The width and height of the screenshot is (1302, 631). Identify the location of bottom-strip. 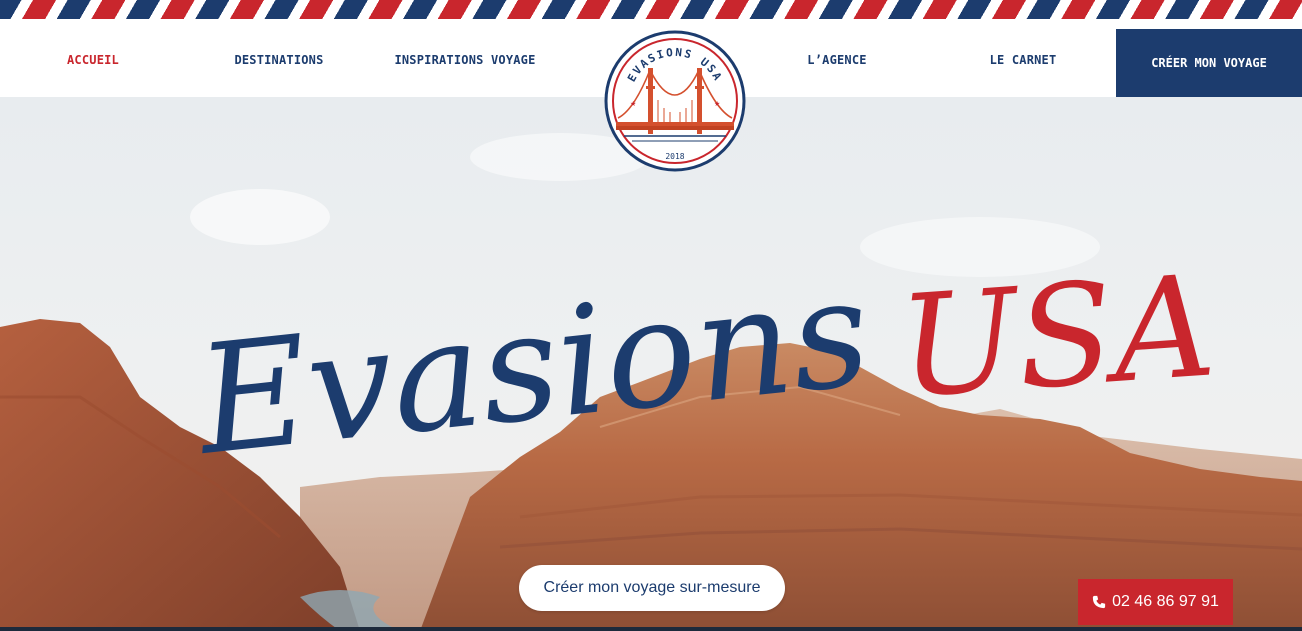
(651, 629).